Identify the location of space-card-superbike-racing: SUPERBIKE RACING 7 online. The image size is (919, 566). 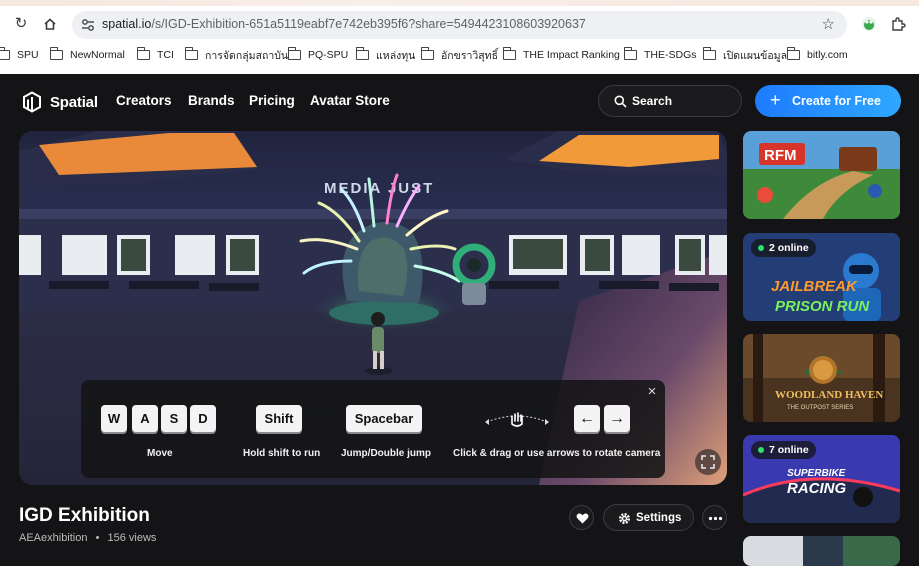
(821, 479).